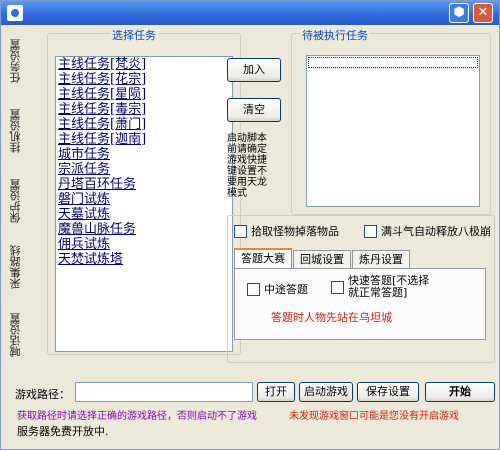 This screenshot has width=500, height=450. Describe the element at coordinates (254, 110) in the screenshot. I see `clear-button: 清空` at that location.